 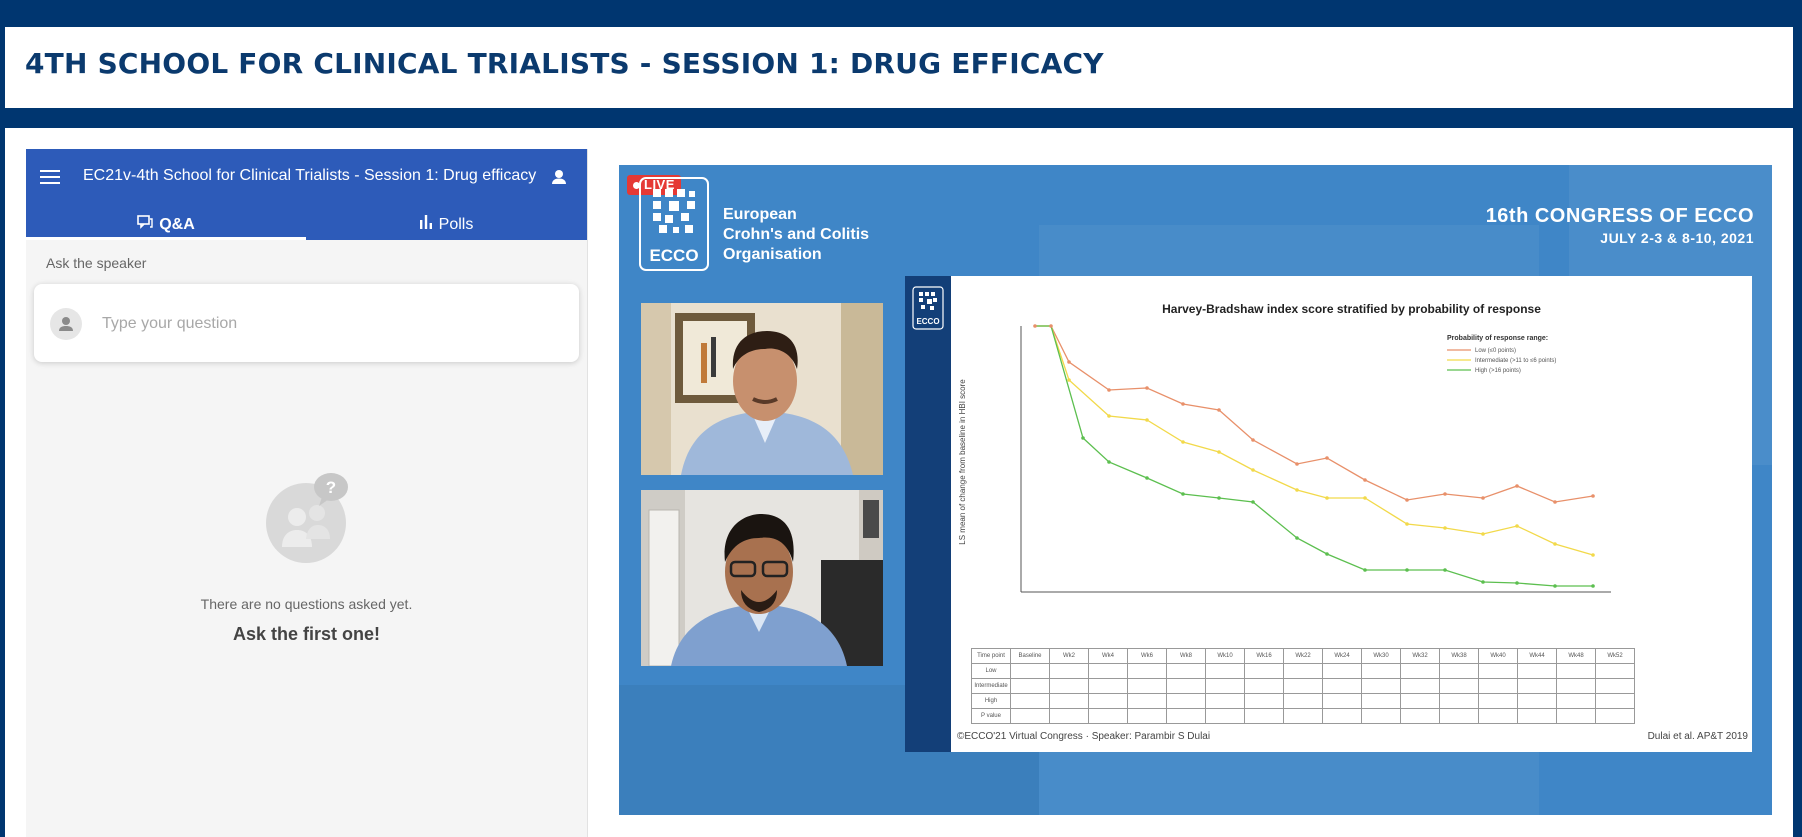 I want to click on question-card, so click(x=306, y=323).